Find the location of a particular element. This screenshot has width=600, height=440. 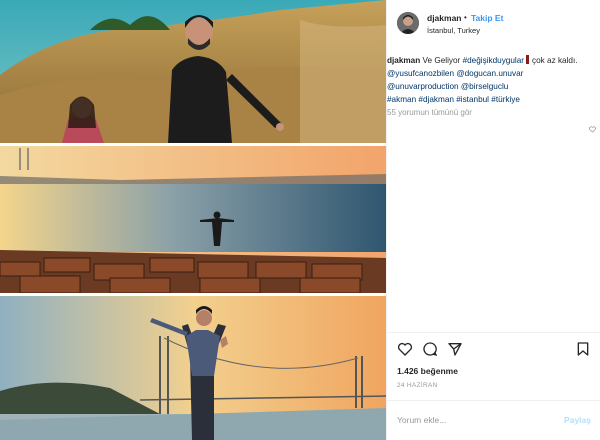

view-all-comments-link: 55 yorumun tümünü gör is located at coordinates (429, 112).